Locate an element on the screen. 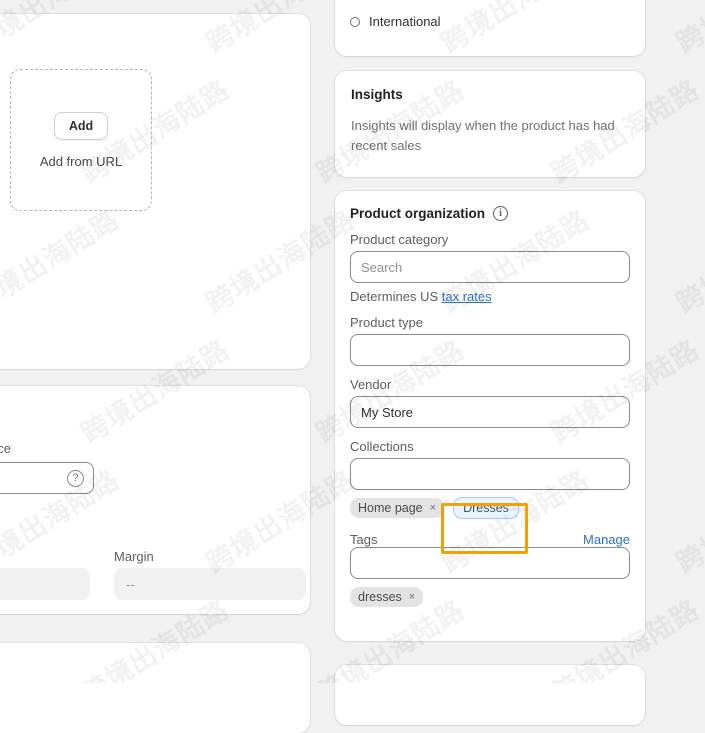 The image size is (705, 733). tags-header: Tags Manage is located at coordinates (490, 539).